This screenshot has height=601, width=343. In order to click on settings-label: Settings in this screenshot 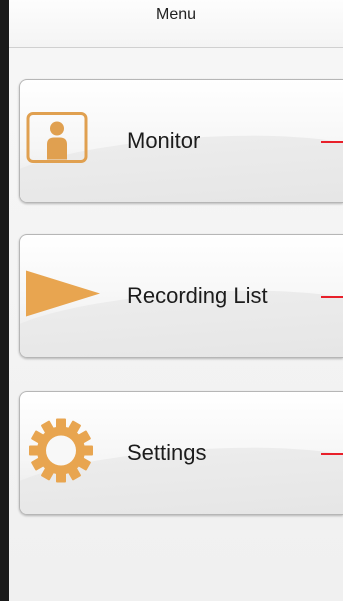, I will do `click(167, 452)`.